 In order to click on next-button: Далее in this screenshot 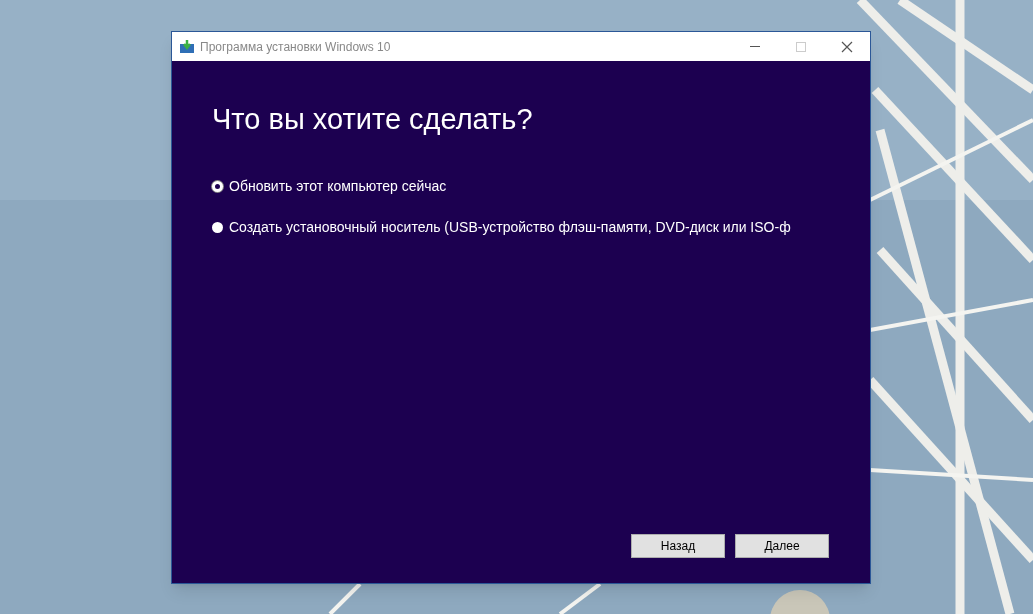, I will do `click(782, 546)`.